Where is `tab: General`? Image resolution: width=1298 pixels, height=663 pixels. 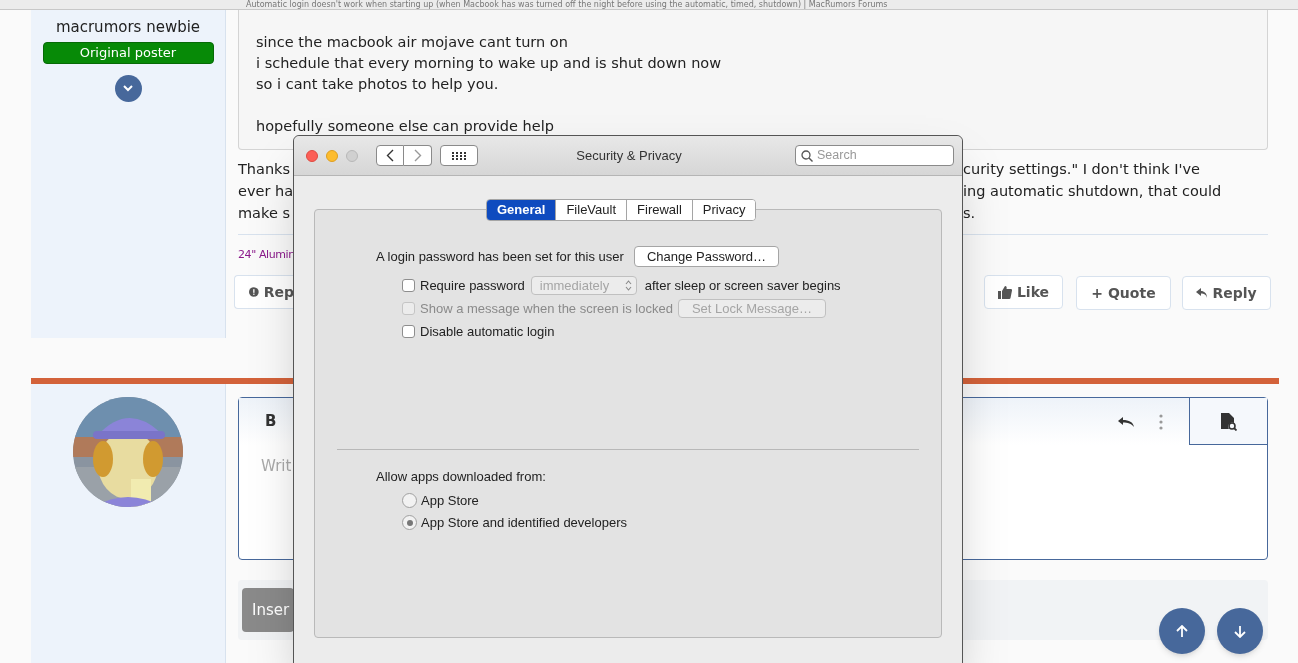 tab: General is located at coordinates (521, 210).